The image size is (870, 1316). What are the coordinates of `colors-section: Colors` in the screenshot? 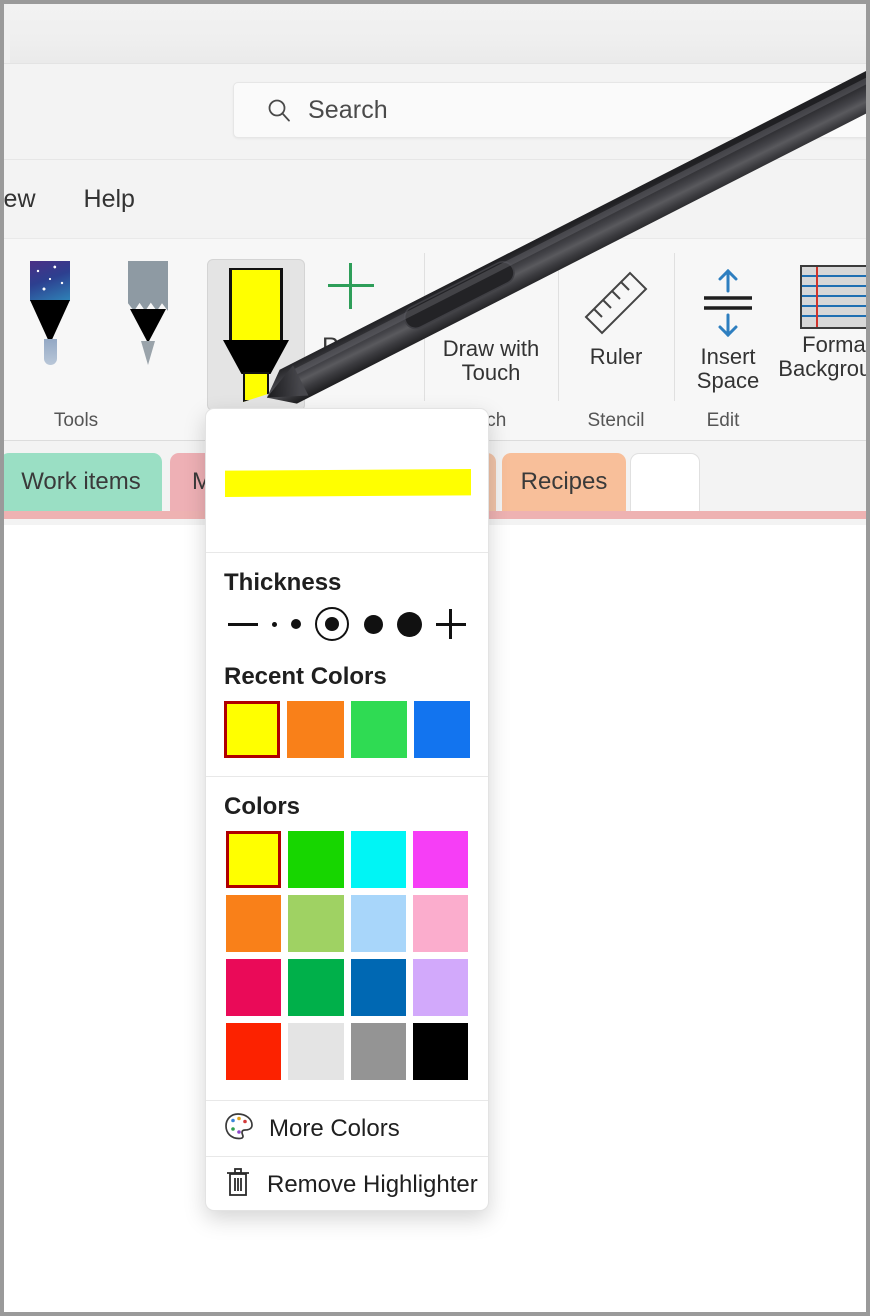 It's located at (347, 936).